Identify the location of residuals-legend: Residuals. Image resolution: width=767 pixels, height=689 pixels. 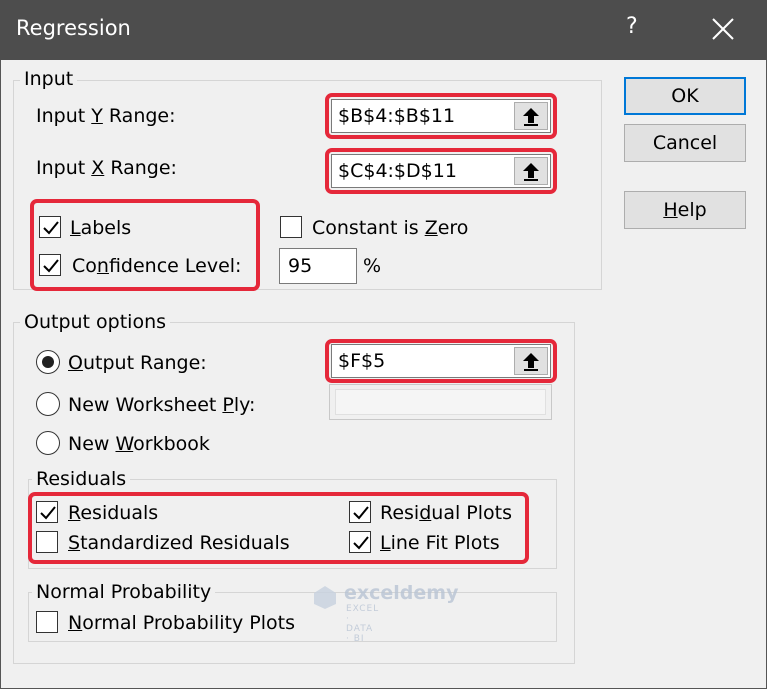
(81, 479).